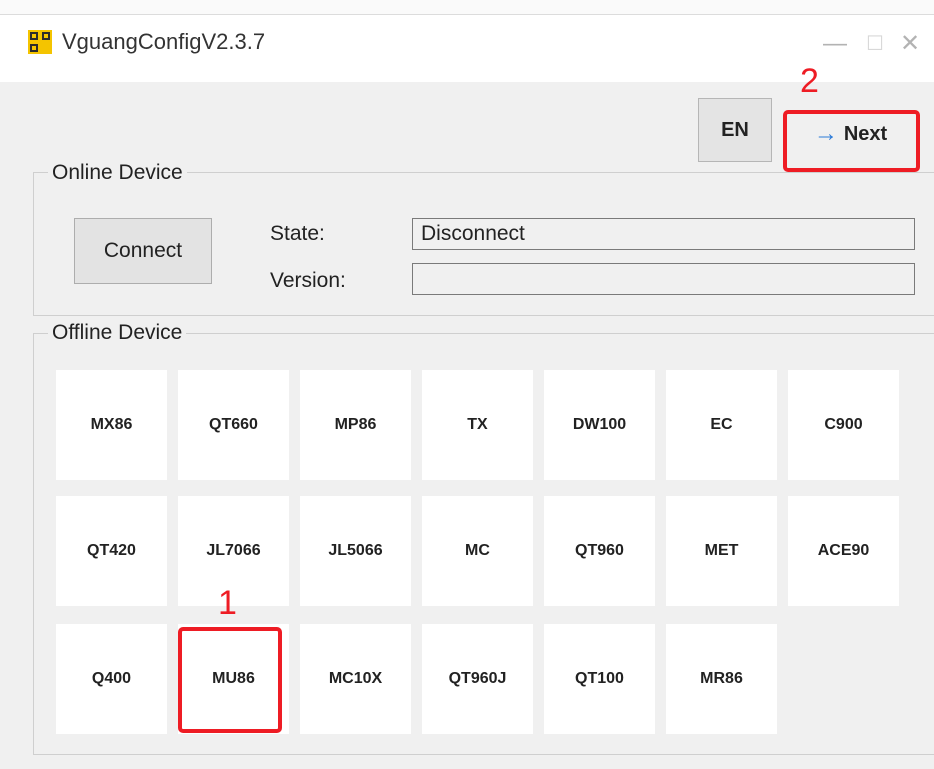 The width and height of the screenshot is (934, 769). I want to click on device-button-mp86: MP86, so click(355, 425).